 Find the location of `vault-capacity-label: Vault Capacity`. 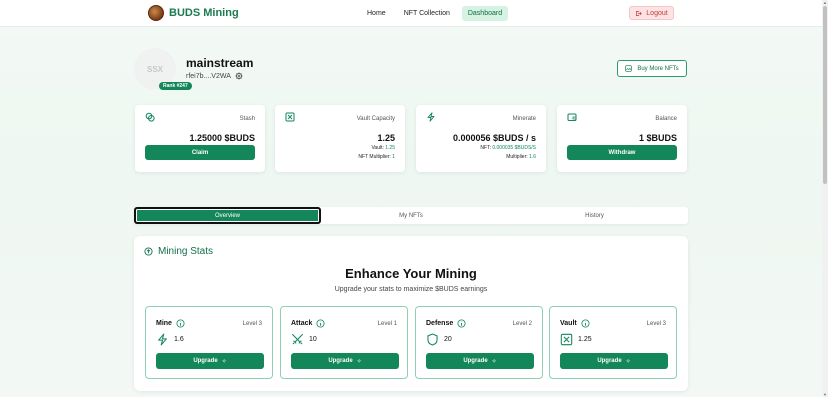

vault-capacity-label: Vault Capacity is located at coordinates (375, 119).